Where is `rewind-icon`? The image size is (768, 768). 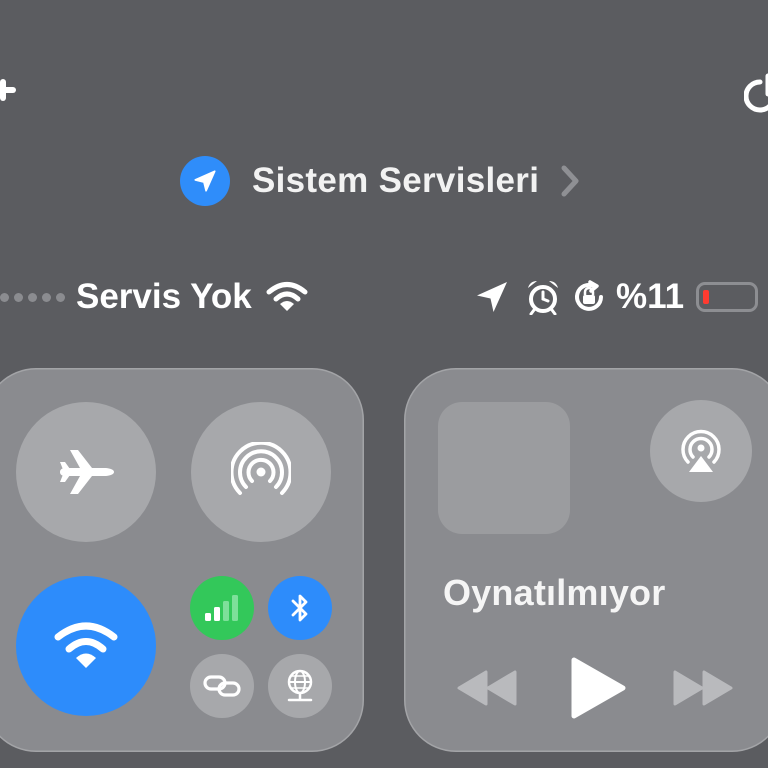 rewind-icon is located at coordinates (487, 688).